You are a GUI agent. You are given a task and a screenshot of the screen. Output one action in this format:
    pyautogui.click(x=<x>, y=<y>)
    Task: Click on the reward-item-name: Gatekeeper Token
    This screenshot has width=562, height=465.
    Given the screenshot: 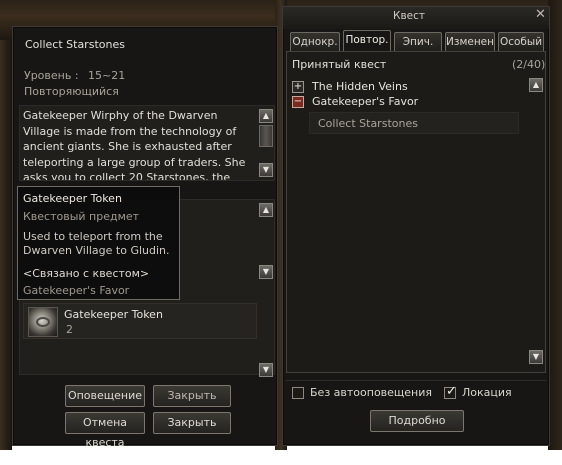 What is the action you would take?
    pyautogui.click(x=113, y=314)
    